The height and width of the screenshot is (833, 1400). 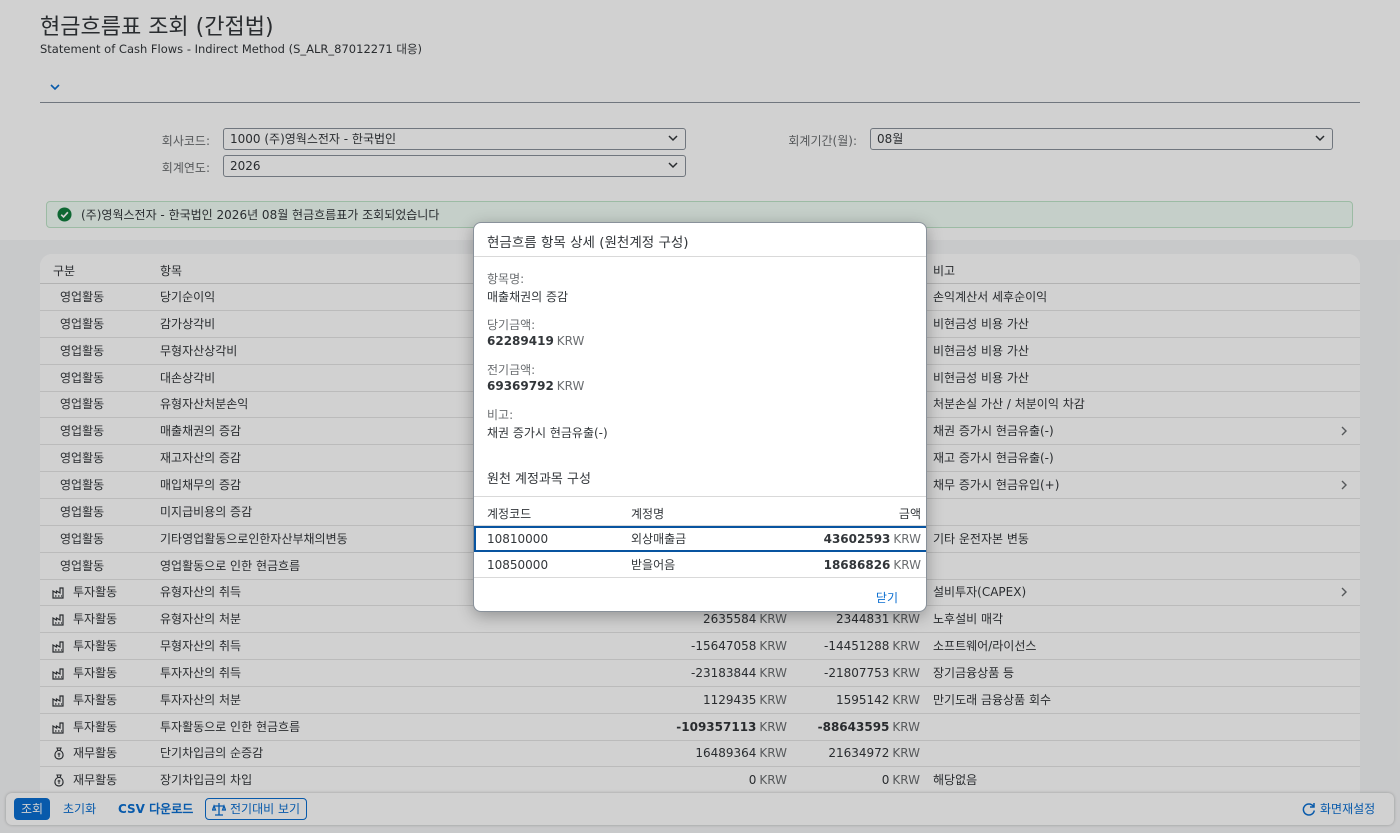 What do you see at coordinates (506, 279) in the screenshot?
I see `dialog-item-label: 항목명:` at bounding box center [506, 279].